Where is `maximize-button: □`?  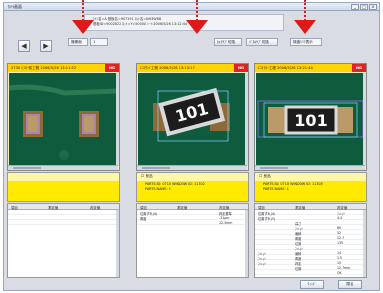 maximize-button: □ is located at coordinates (364, 7).